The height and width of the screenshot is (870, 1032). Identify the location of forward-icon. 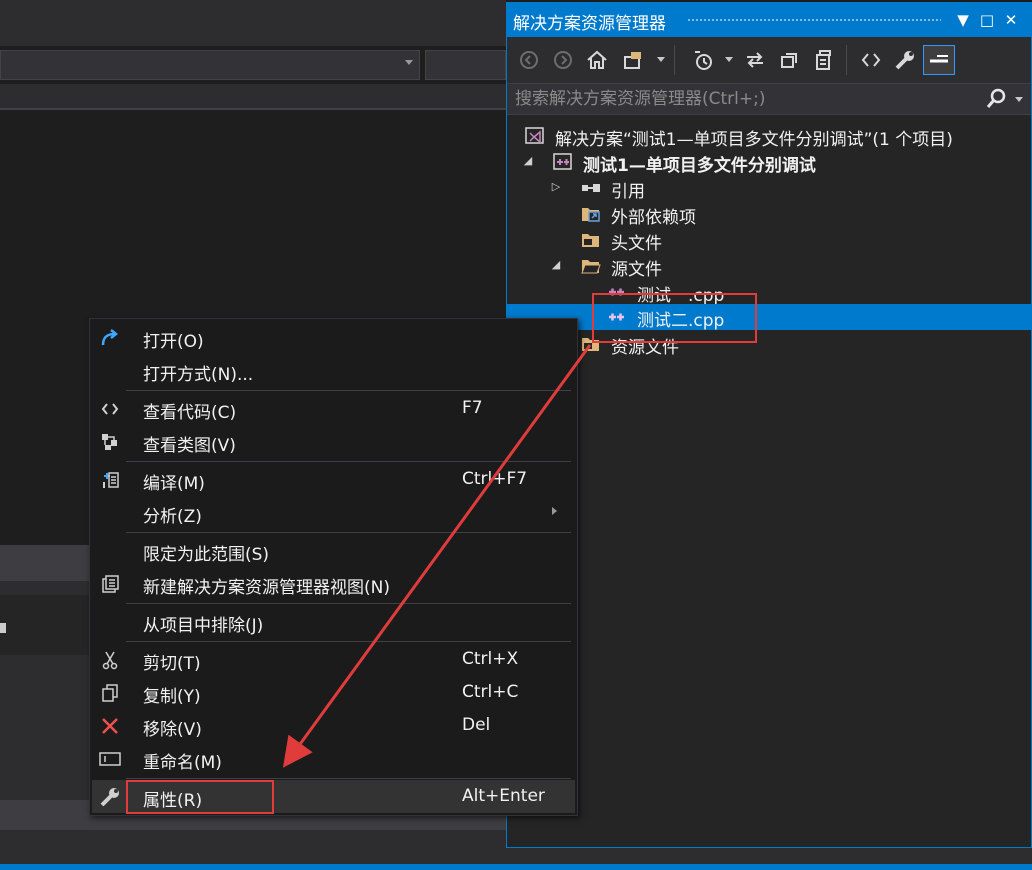
(563, 60).